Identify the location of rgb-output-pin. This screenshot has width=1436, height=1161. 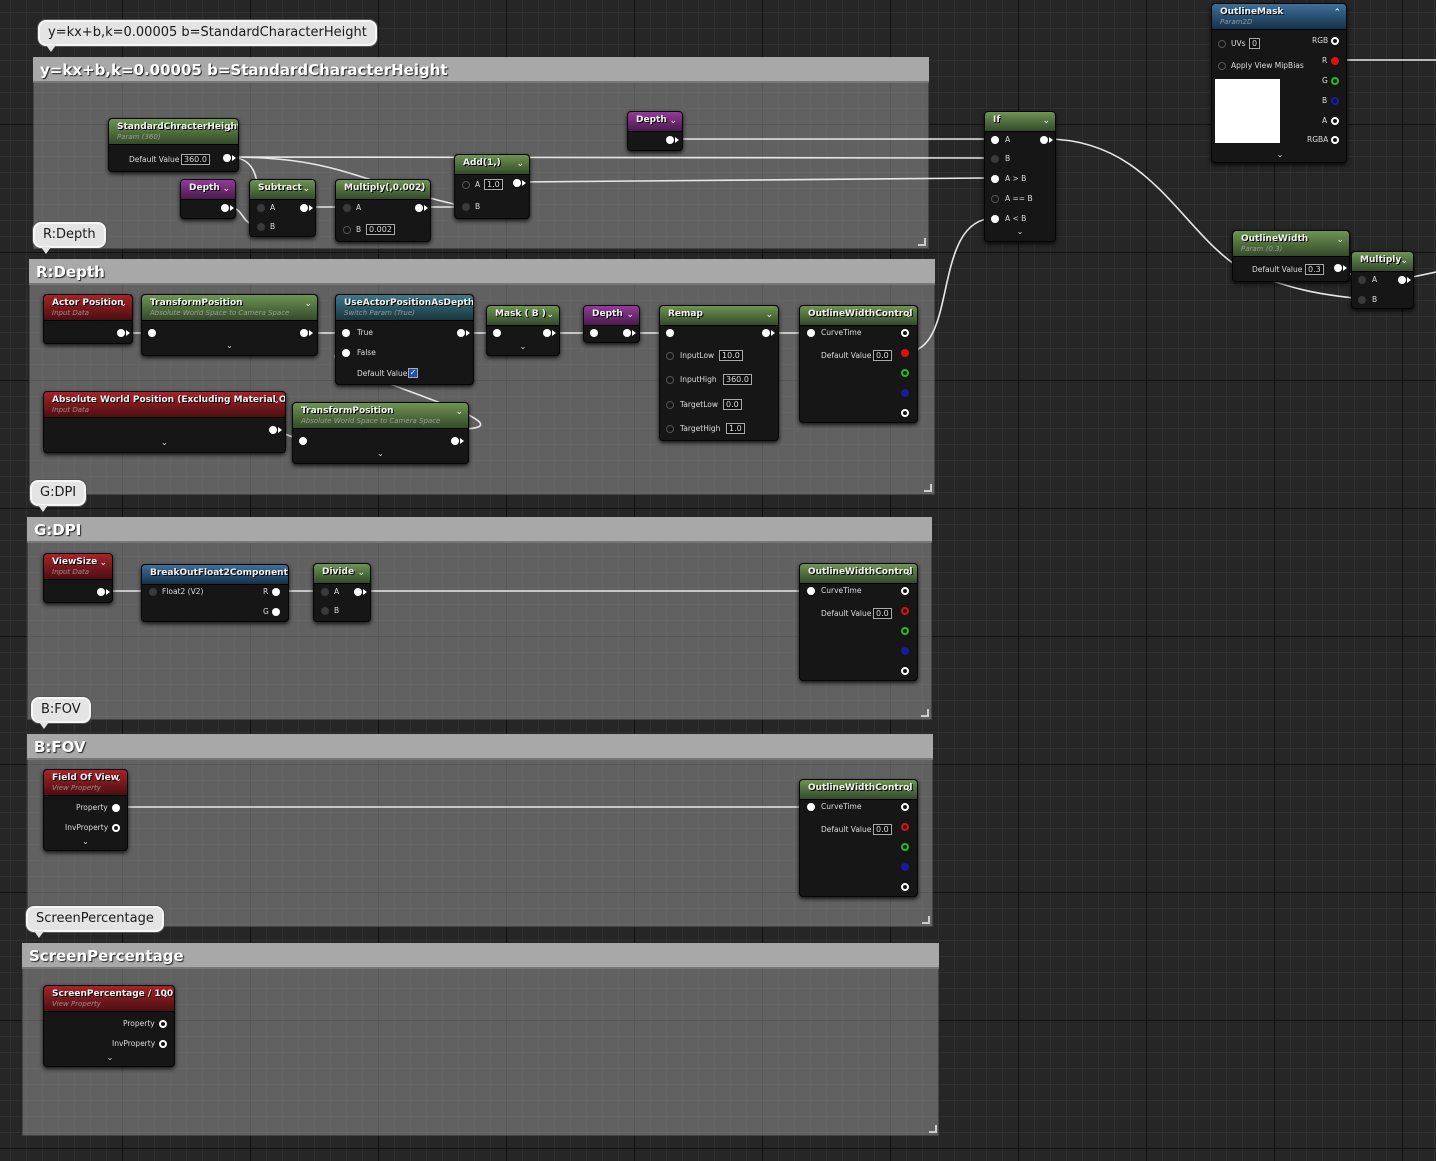
(905, 591).